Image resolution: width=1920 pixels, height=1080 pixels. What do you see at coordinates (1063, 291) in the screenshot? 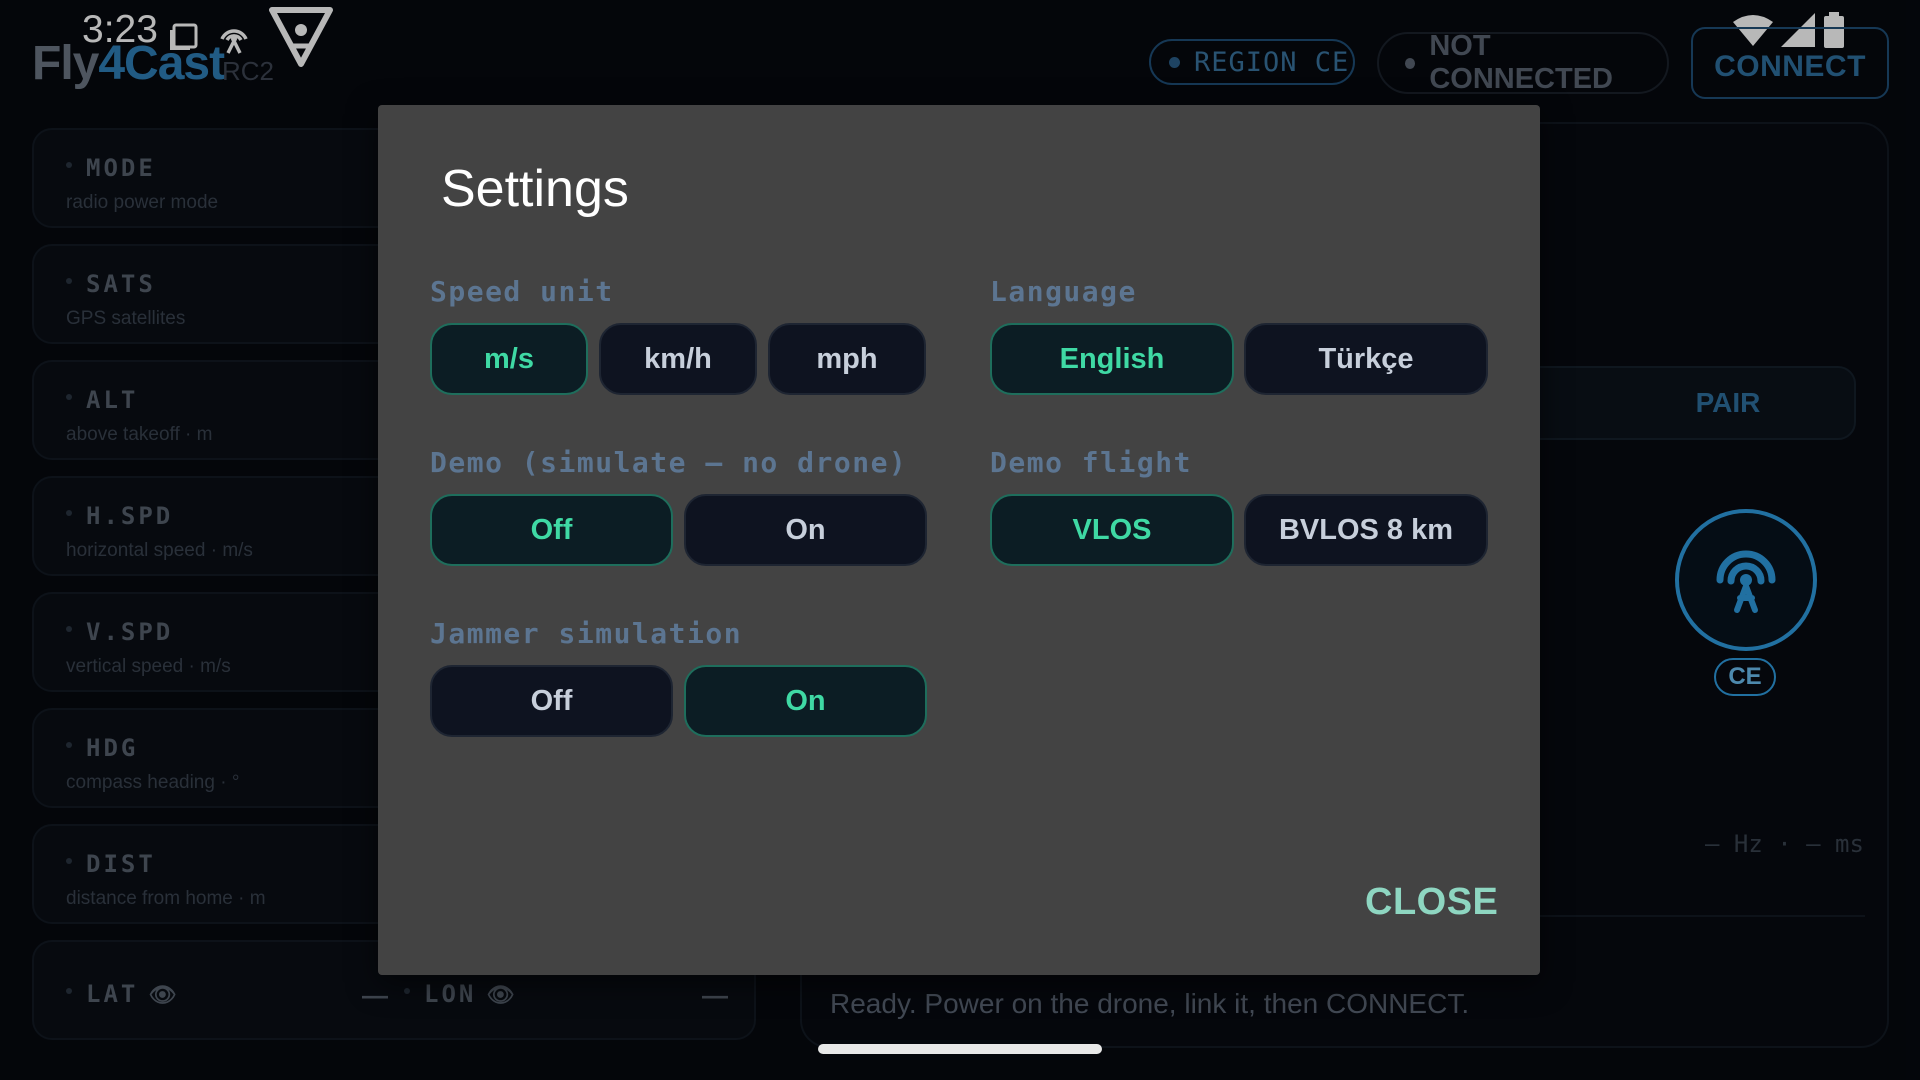
I see `language-label: Language` at bounding box center [1063, 291].